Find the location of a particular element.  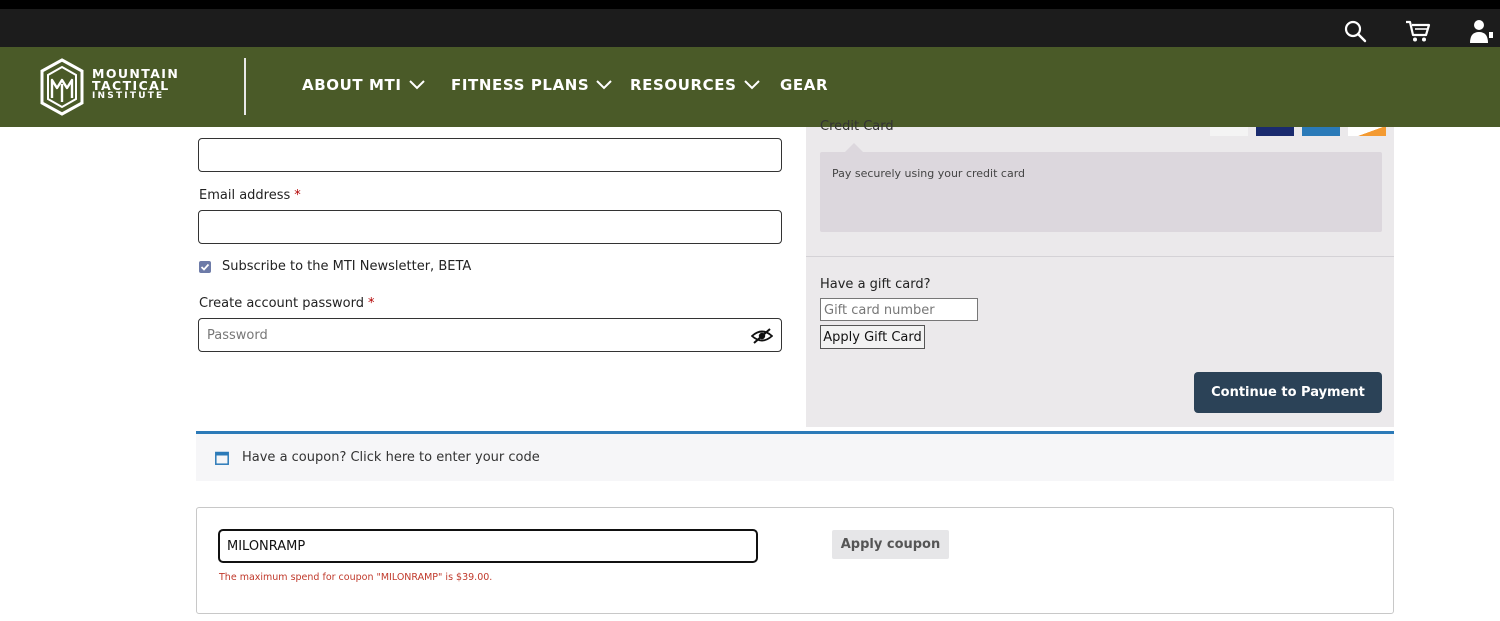

nav-item-label: FITNESS PLANS is located at coordinates (520, 85).